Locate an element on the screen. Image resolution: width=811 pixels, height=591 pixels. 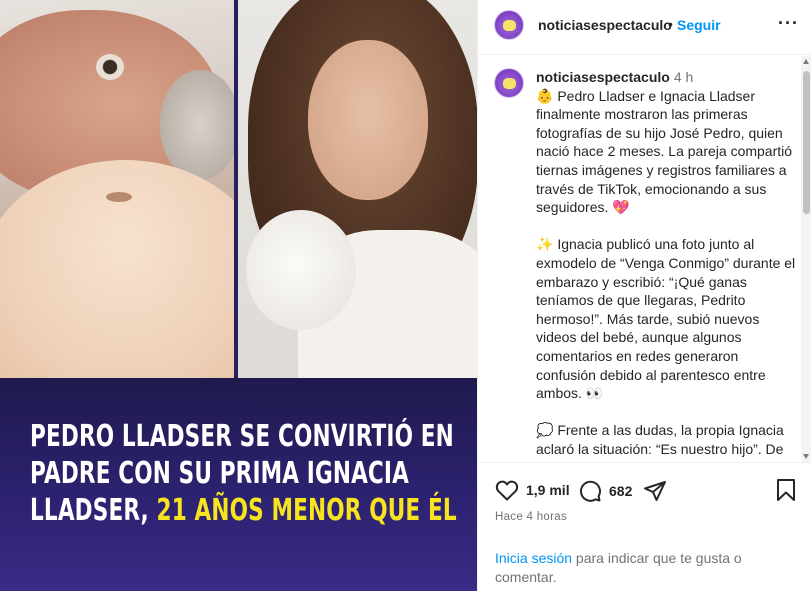
like-button: 1,9 mil is located at coordinates (532, 490).